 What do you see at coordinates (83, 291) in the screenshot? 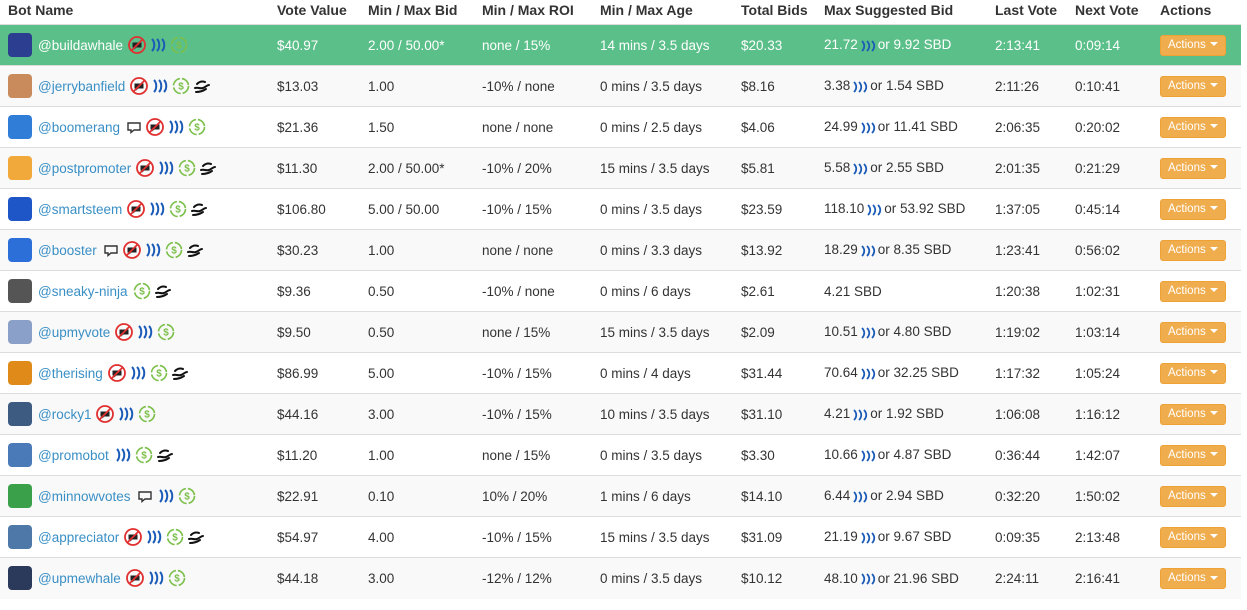
I see `bot-name-link: @sneaky-ninja` at bounding box center [83, 291].